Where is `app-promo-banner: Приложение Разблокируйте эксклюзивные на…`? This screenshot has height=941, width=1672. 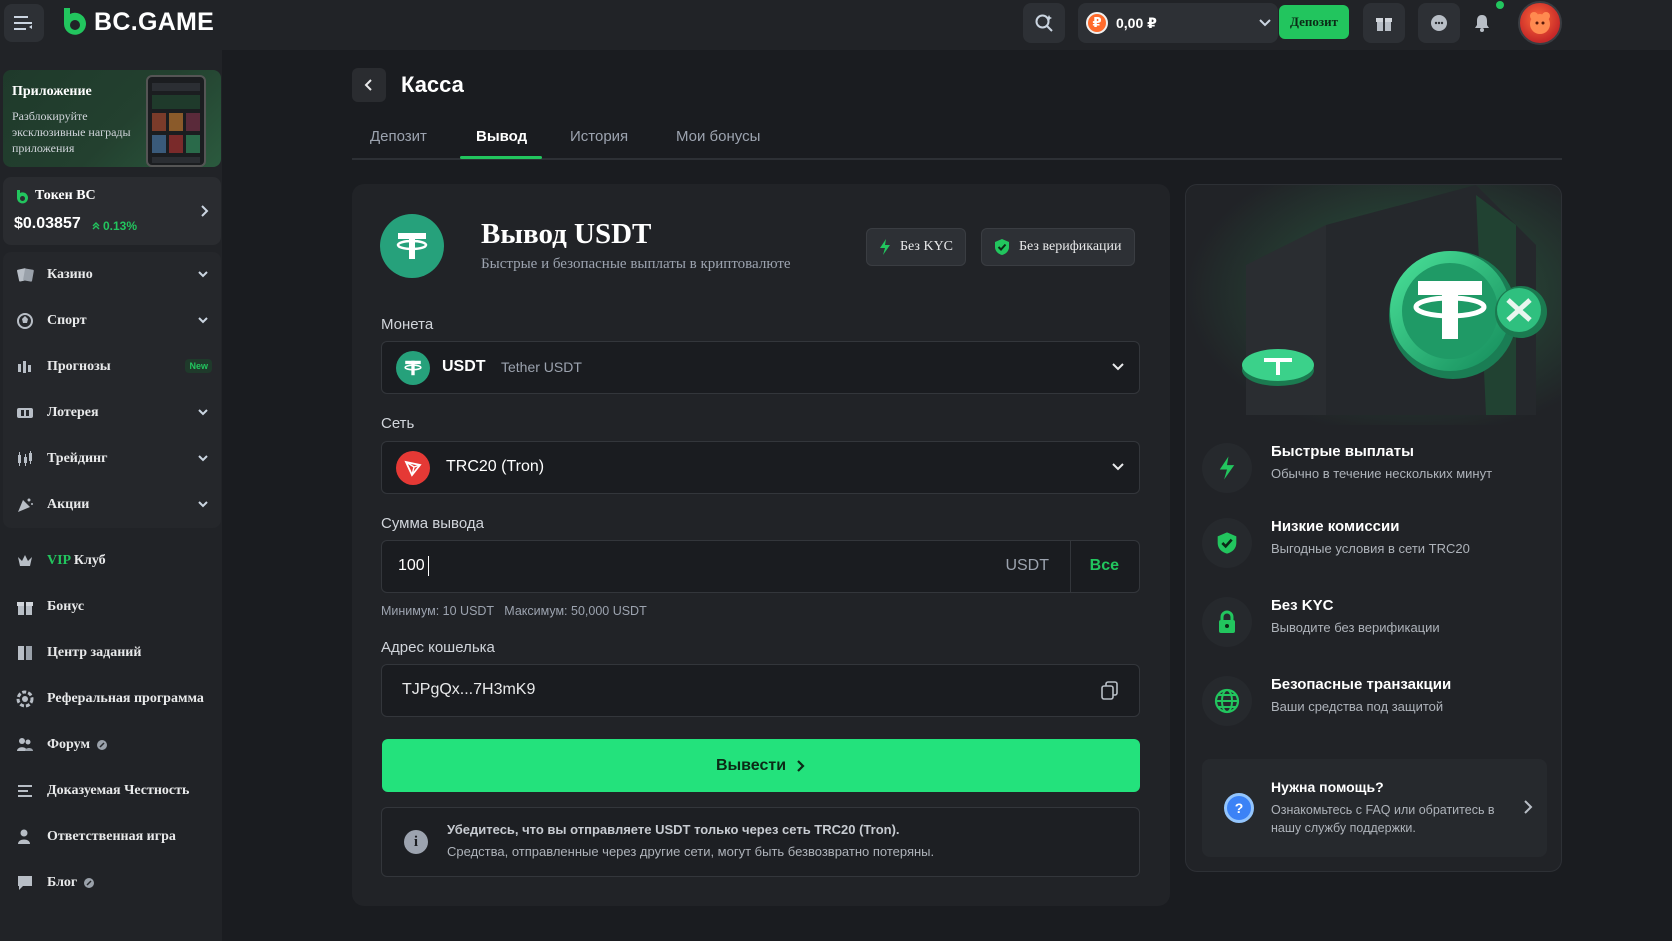 app-promo-banner: Приложение Разблокируйте эксклюзивные на… is located at coordinates (112, 118).